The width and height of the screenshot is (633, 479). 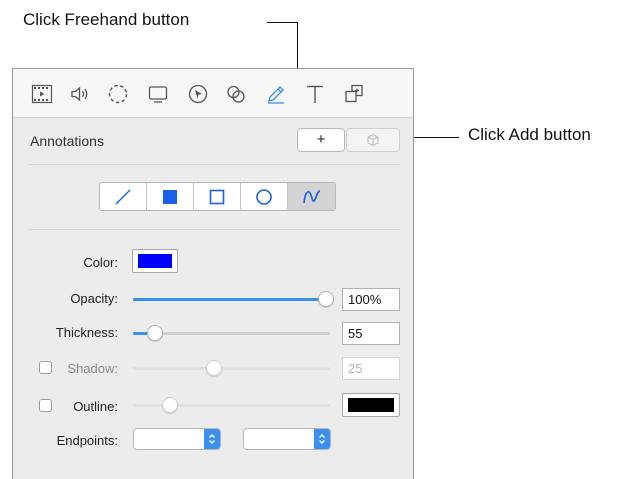 What do you see at coordinates (214, 229) in the screenshot?
I see `tools-divider` at bounding box center [214, 229].